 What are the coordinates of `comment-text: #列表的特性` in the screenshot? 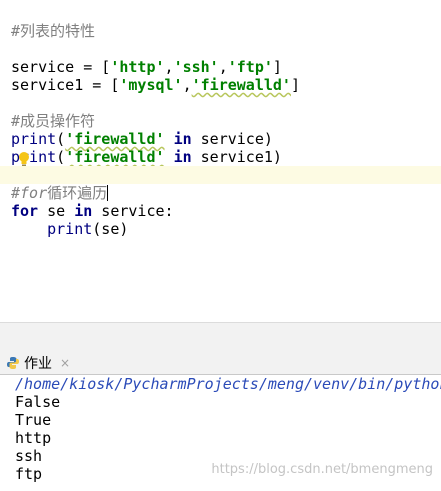 It's located at (53, 31).